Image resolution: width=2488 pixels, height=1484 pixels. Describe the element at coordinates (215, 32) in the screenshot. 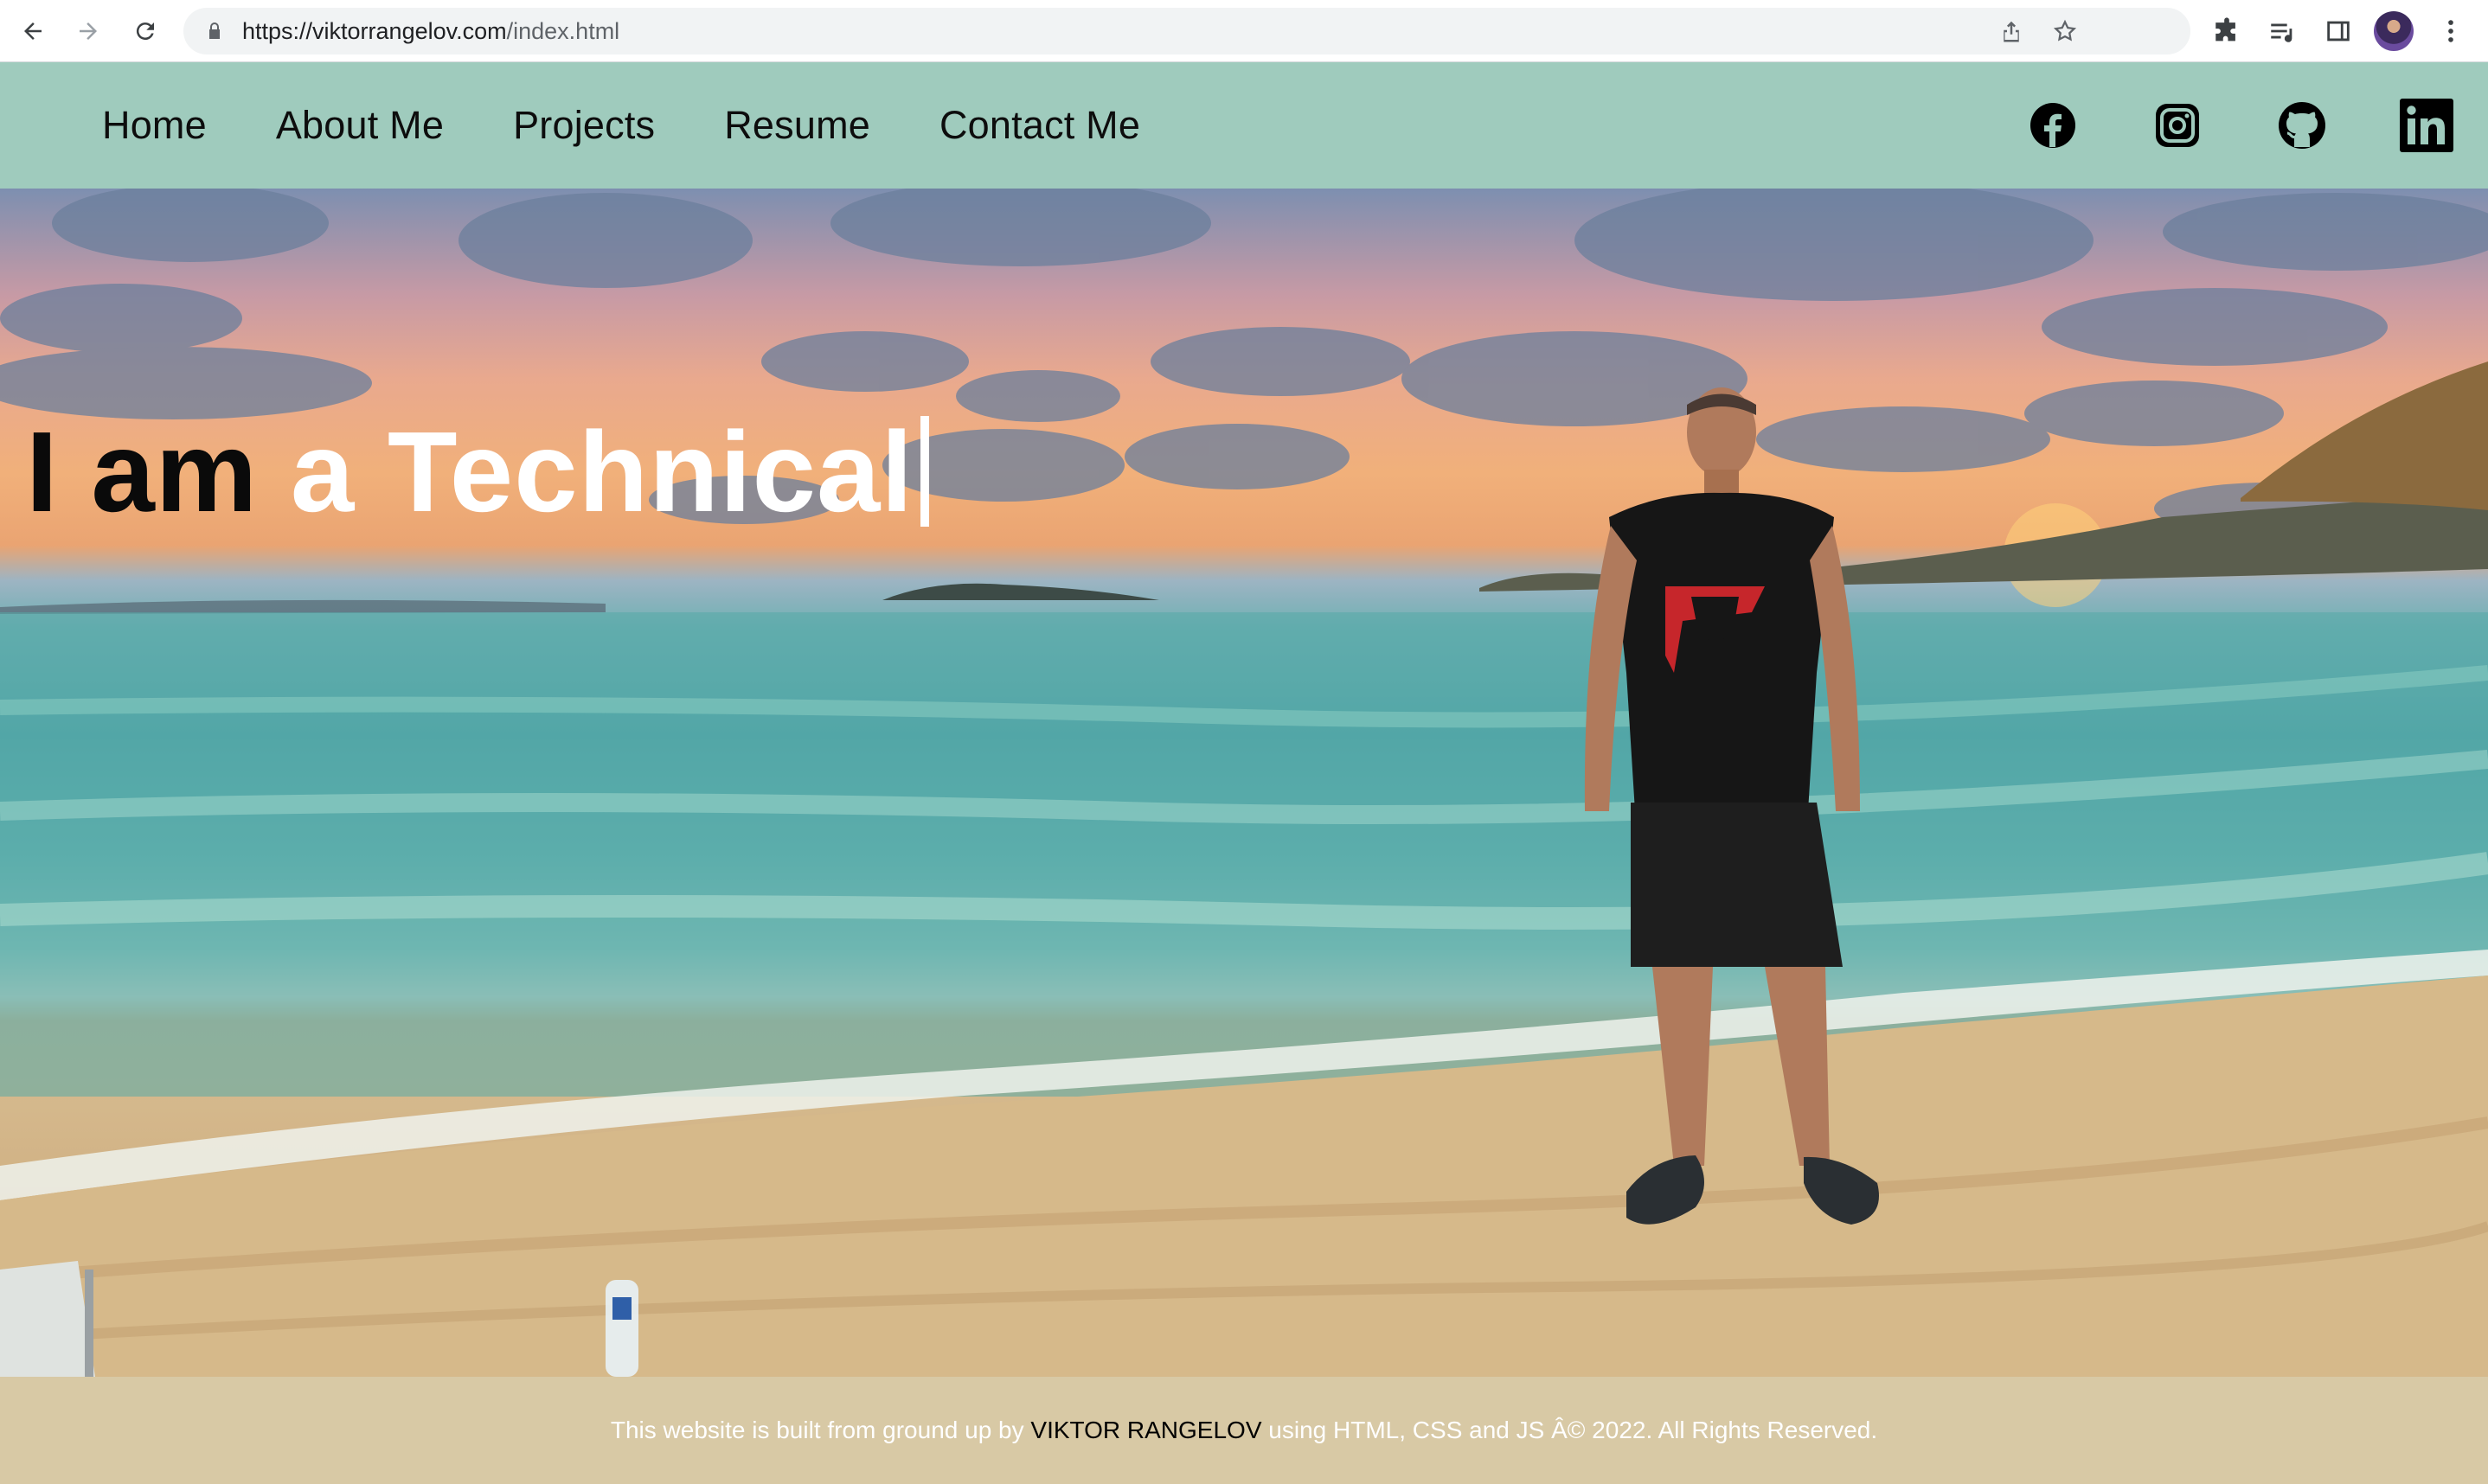

I see `lock-icon` at that location.